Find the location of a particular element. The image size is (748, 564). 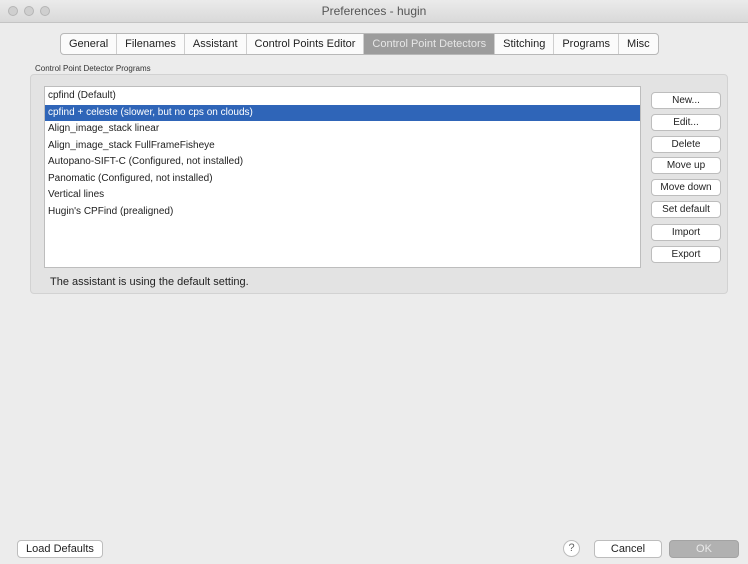

tab-stitching: Stitching is located at coordinates (525, 44).